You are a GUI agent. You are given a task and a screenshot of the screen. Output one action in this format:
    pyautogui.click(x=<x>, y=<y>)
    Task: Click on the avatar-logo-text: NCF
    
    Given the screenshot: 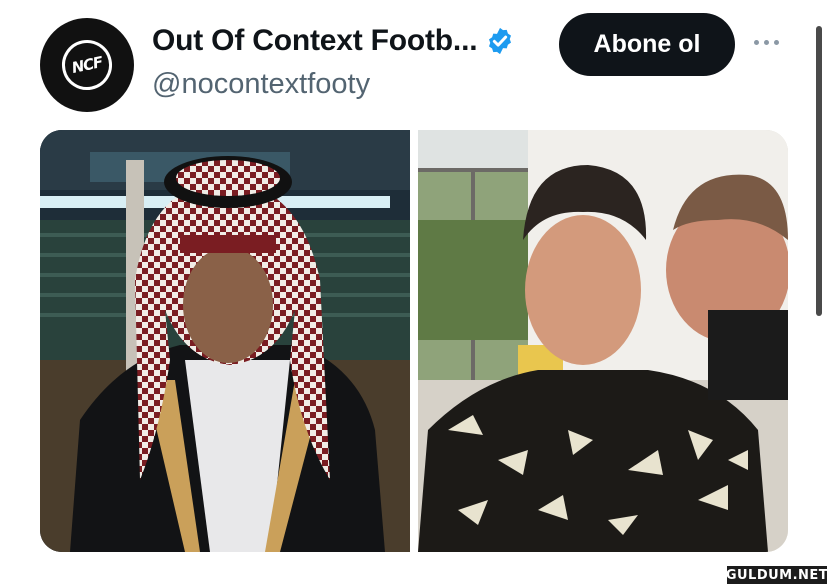 What is the action you would take?
    pyautogui.click(x=87, y=65)
    